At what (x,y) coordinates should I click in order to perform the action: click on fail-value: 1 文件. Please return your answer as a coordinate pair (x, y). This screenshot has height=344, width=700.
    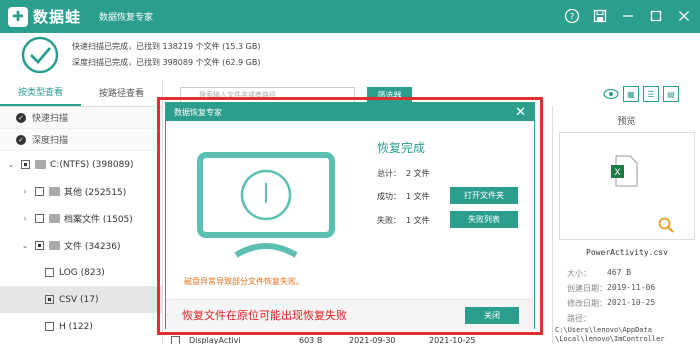
    Looking at the image, I should click on (418, 220).